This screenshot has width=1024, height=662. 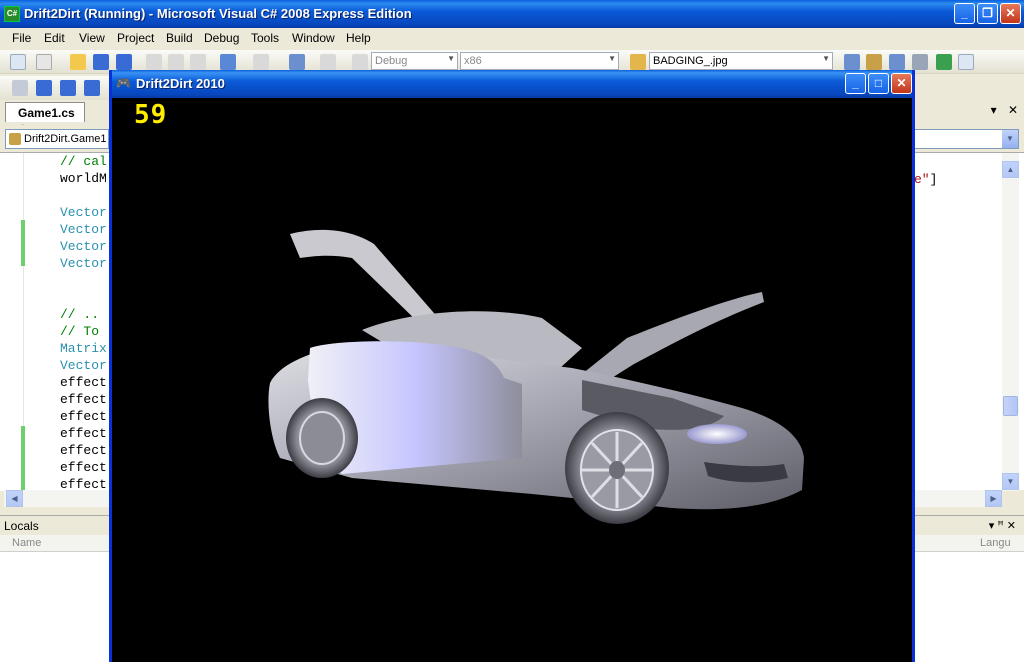 I want to click on class-icon, so click(x=15, y=139).